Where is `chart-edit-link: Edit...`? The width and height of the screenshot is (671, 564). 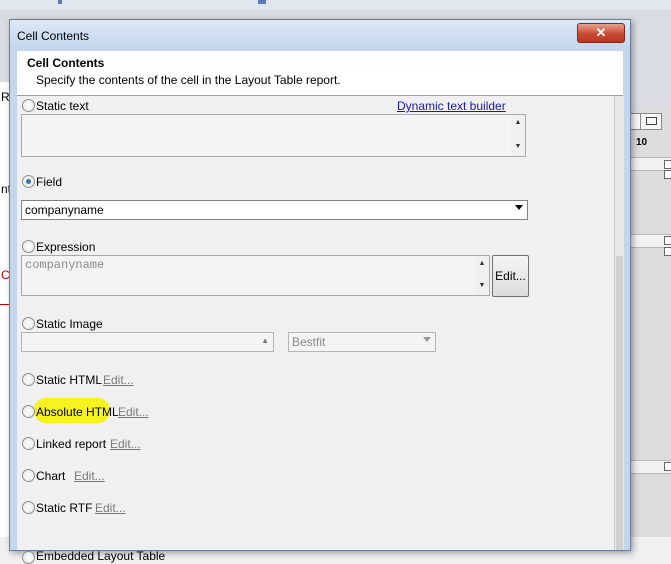 chart-edit-link: Edit... is located at coordinates (89, 476).